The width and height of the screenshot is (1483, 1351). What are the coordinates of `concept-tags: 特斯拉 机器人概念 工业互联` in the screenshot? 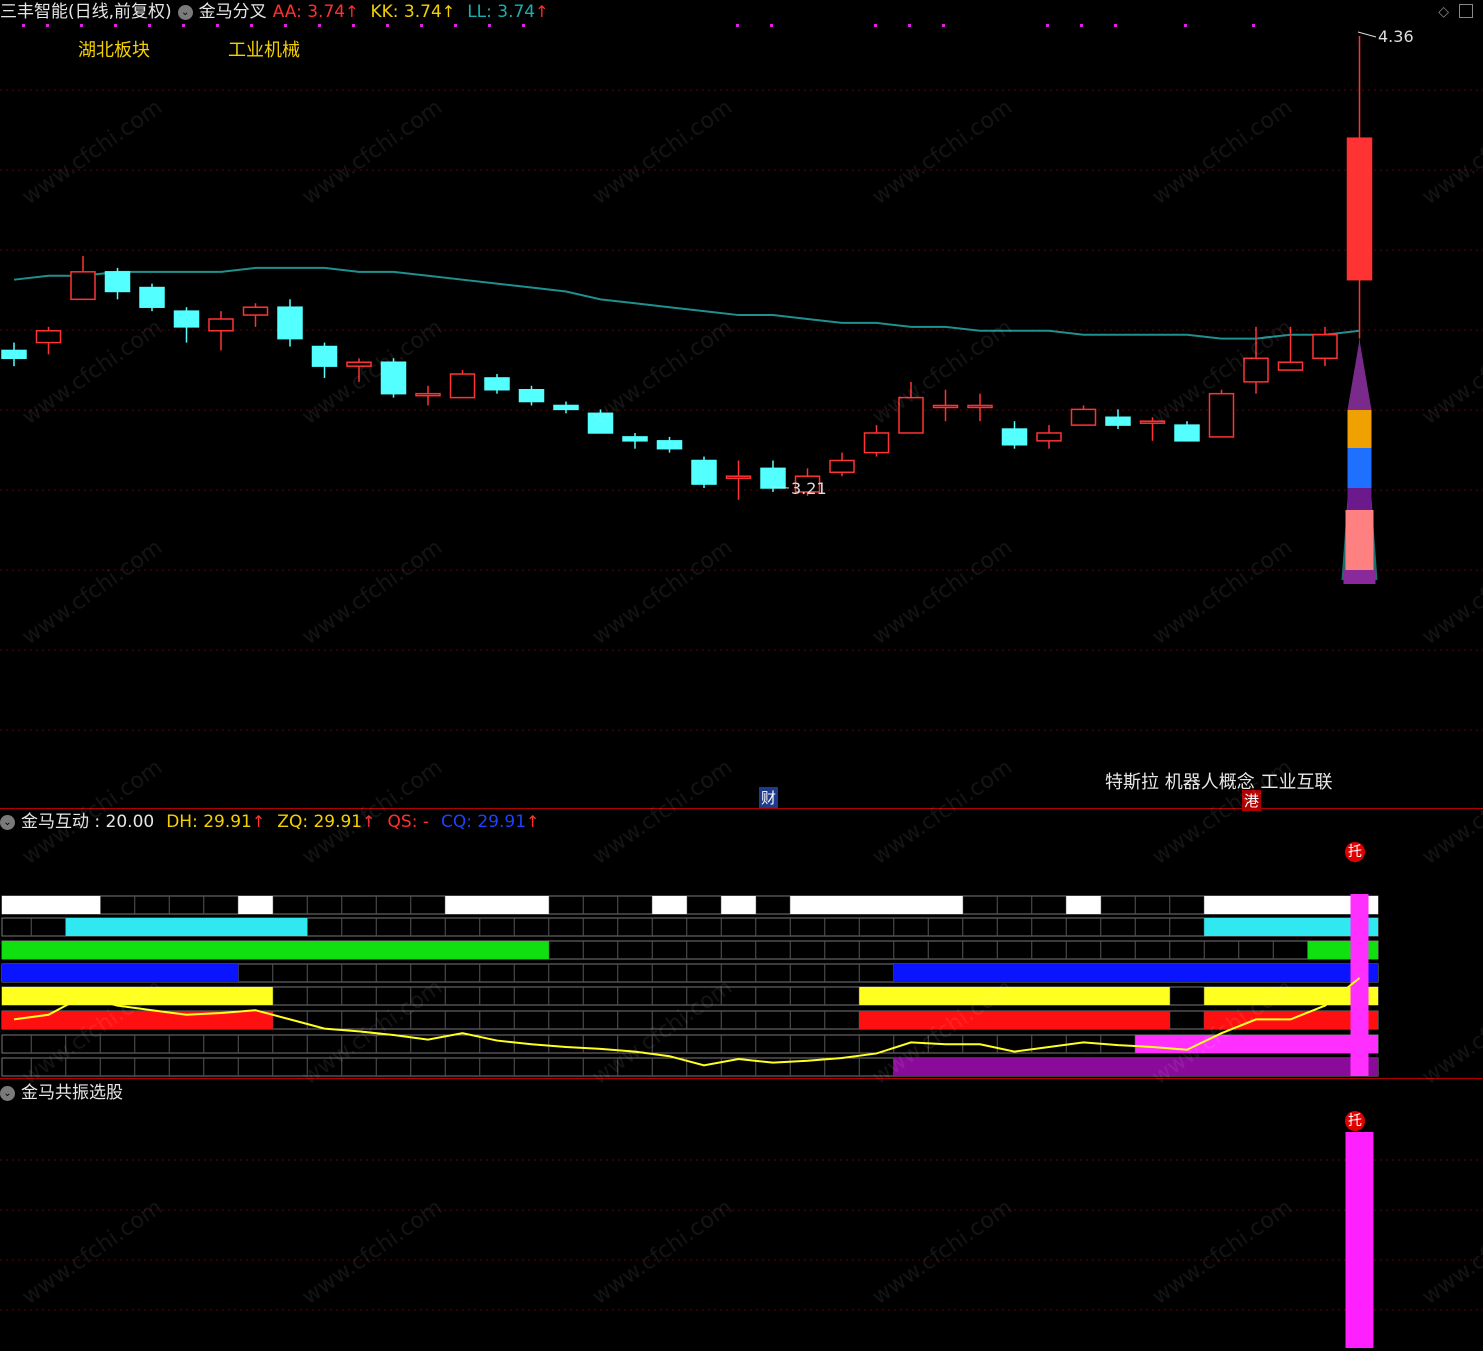 It's located at (1218, 781).